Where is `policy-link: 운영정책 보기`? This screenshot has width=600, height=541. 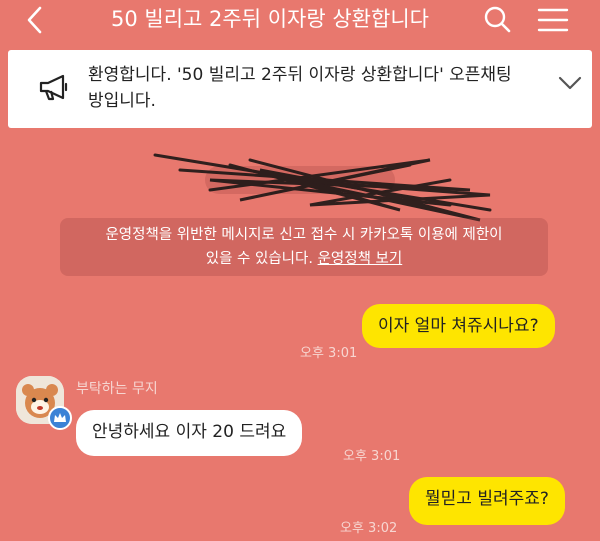 policy-link: 운영정책 보기 is located at coordinates (360, 259).